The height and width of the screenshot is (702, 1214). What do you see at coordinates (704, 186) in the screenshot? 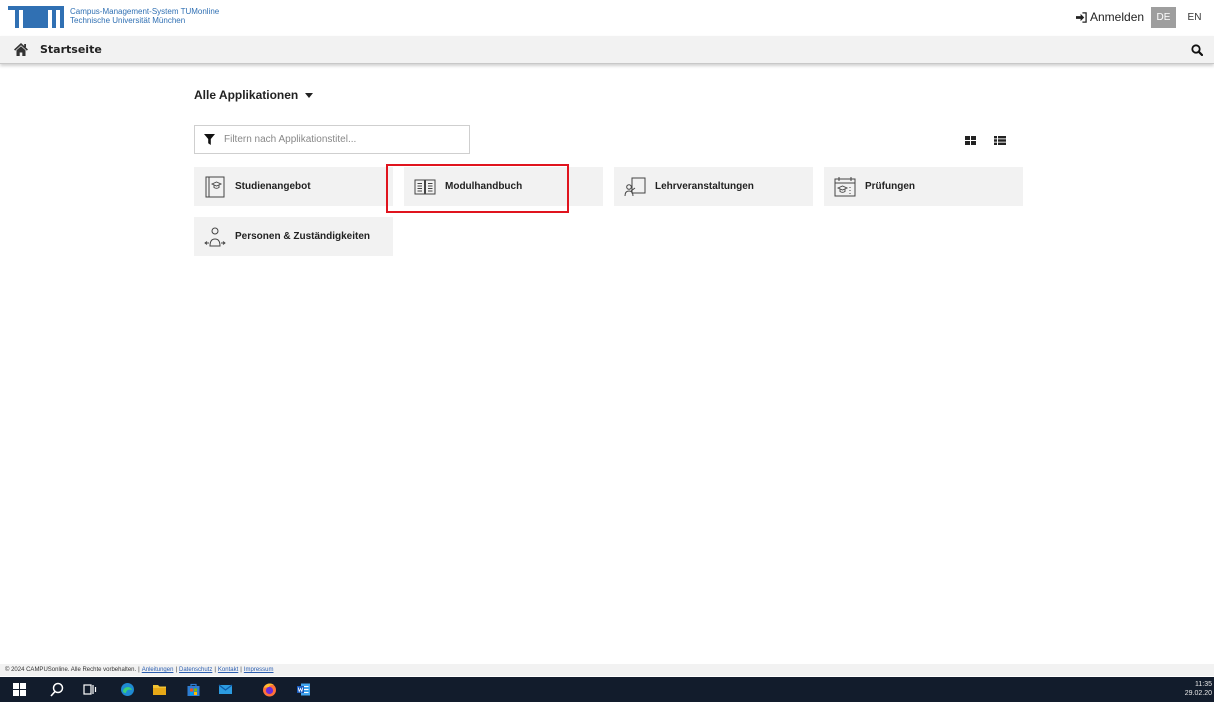
I see `tile-label: Lehrveranstaltungen` at bounding box center [704, 186].